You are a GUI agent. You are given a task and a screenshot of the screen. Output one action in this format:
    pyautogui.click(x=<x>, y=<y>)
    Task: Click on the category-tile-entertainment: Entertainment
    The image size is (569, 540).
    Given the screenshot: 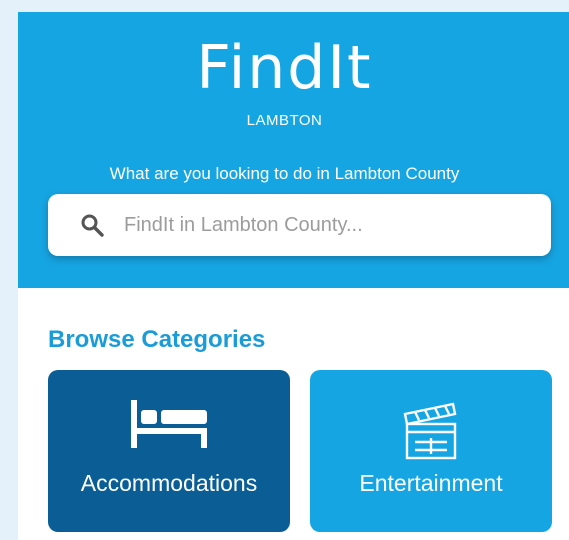 What is the action you would take?
    pyautogui.click(x=431, y=451)
    